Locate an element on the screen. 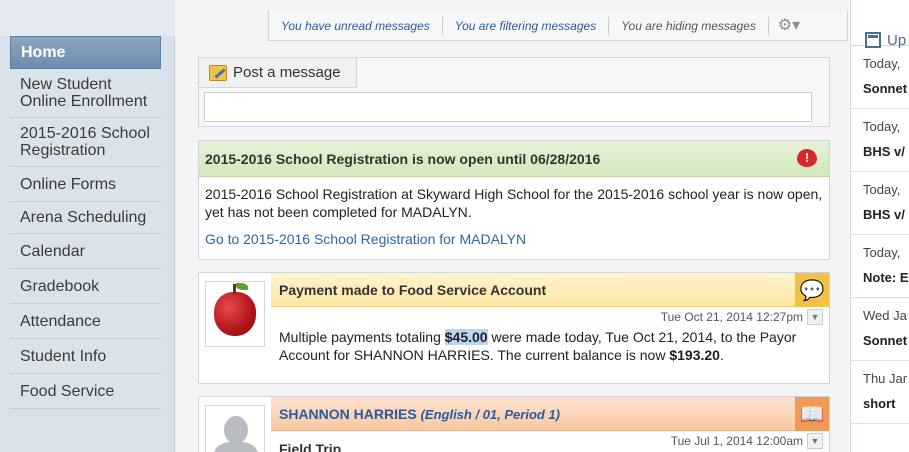 The image size is (909, 452). sidebar-item-new-student-enrollment: New Student Online Enrollment is located at coordinates (85, 93).